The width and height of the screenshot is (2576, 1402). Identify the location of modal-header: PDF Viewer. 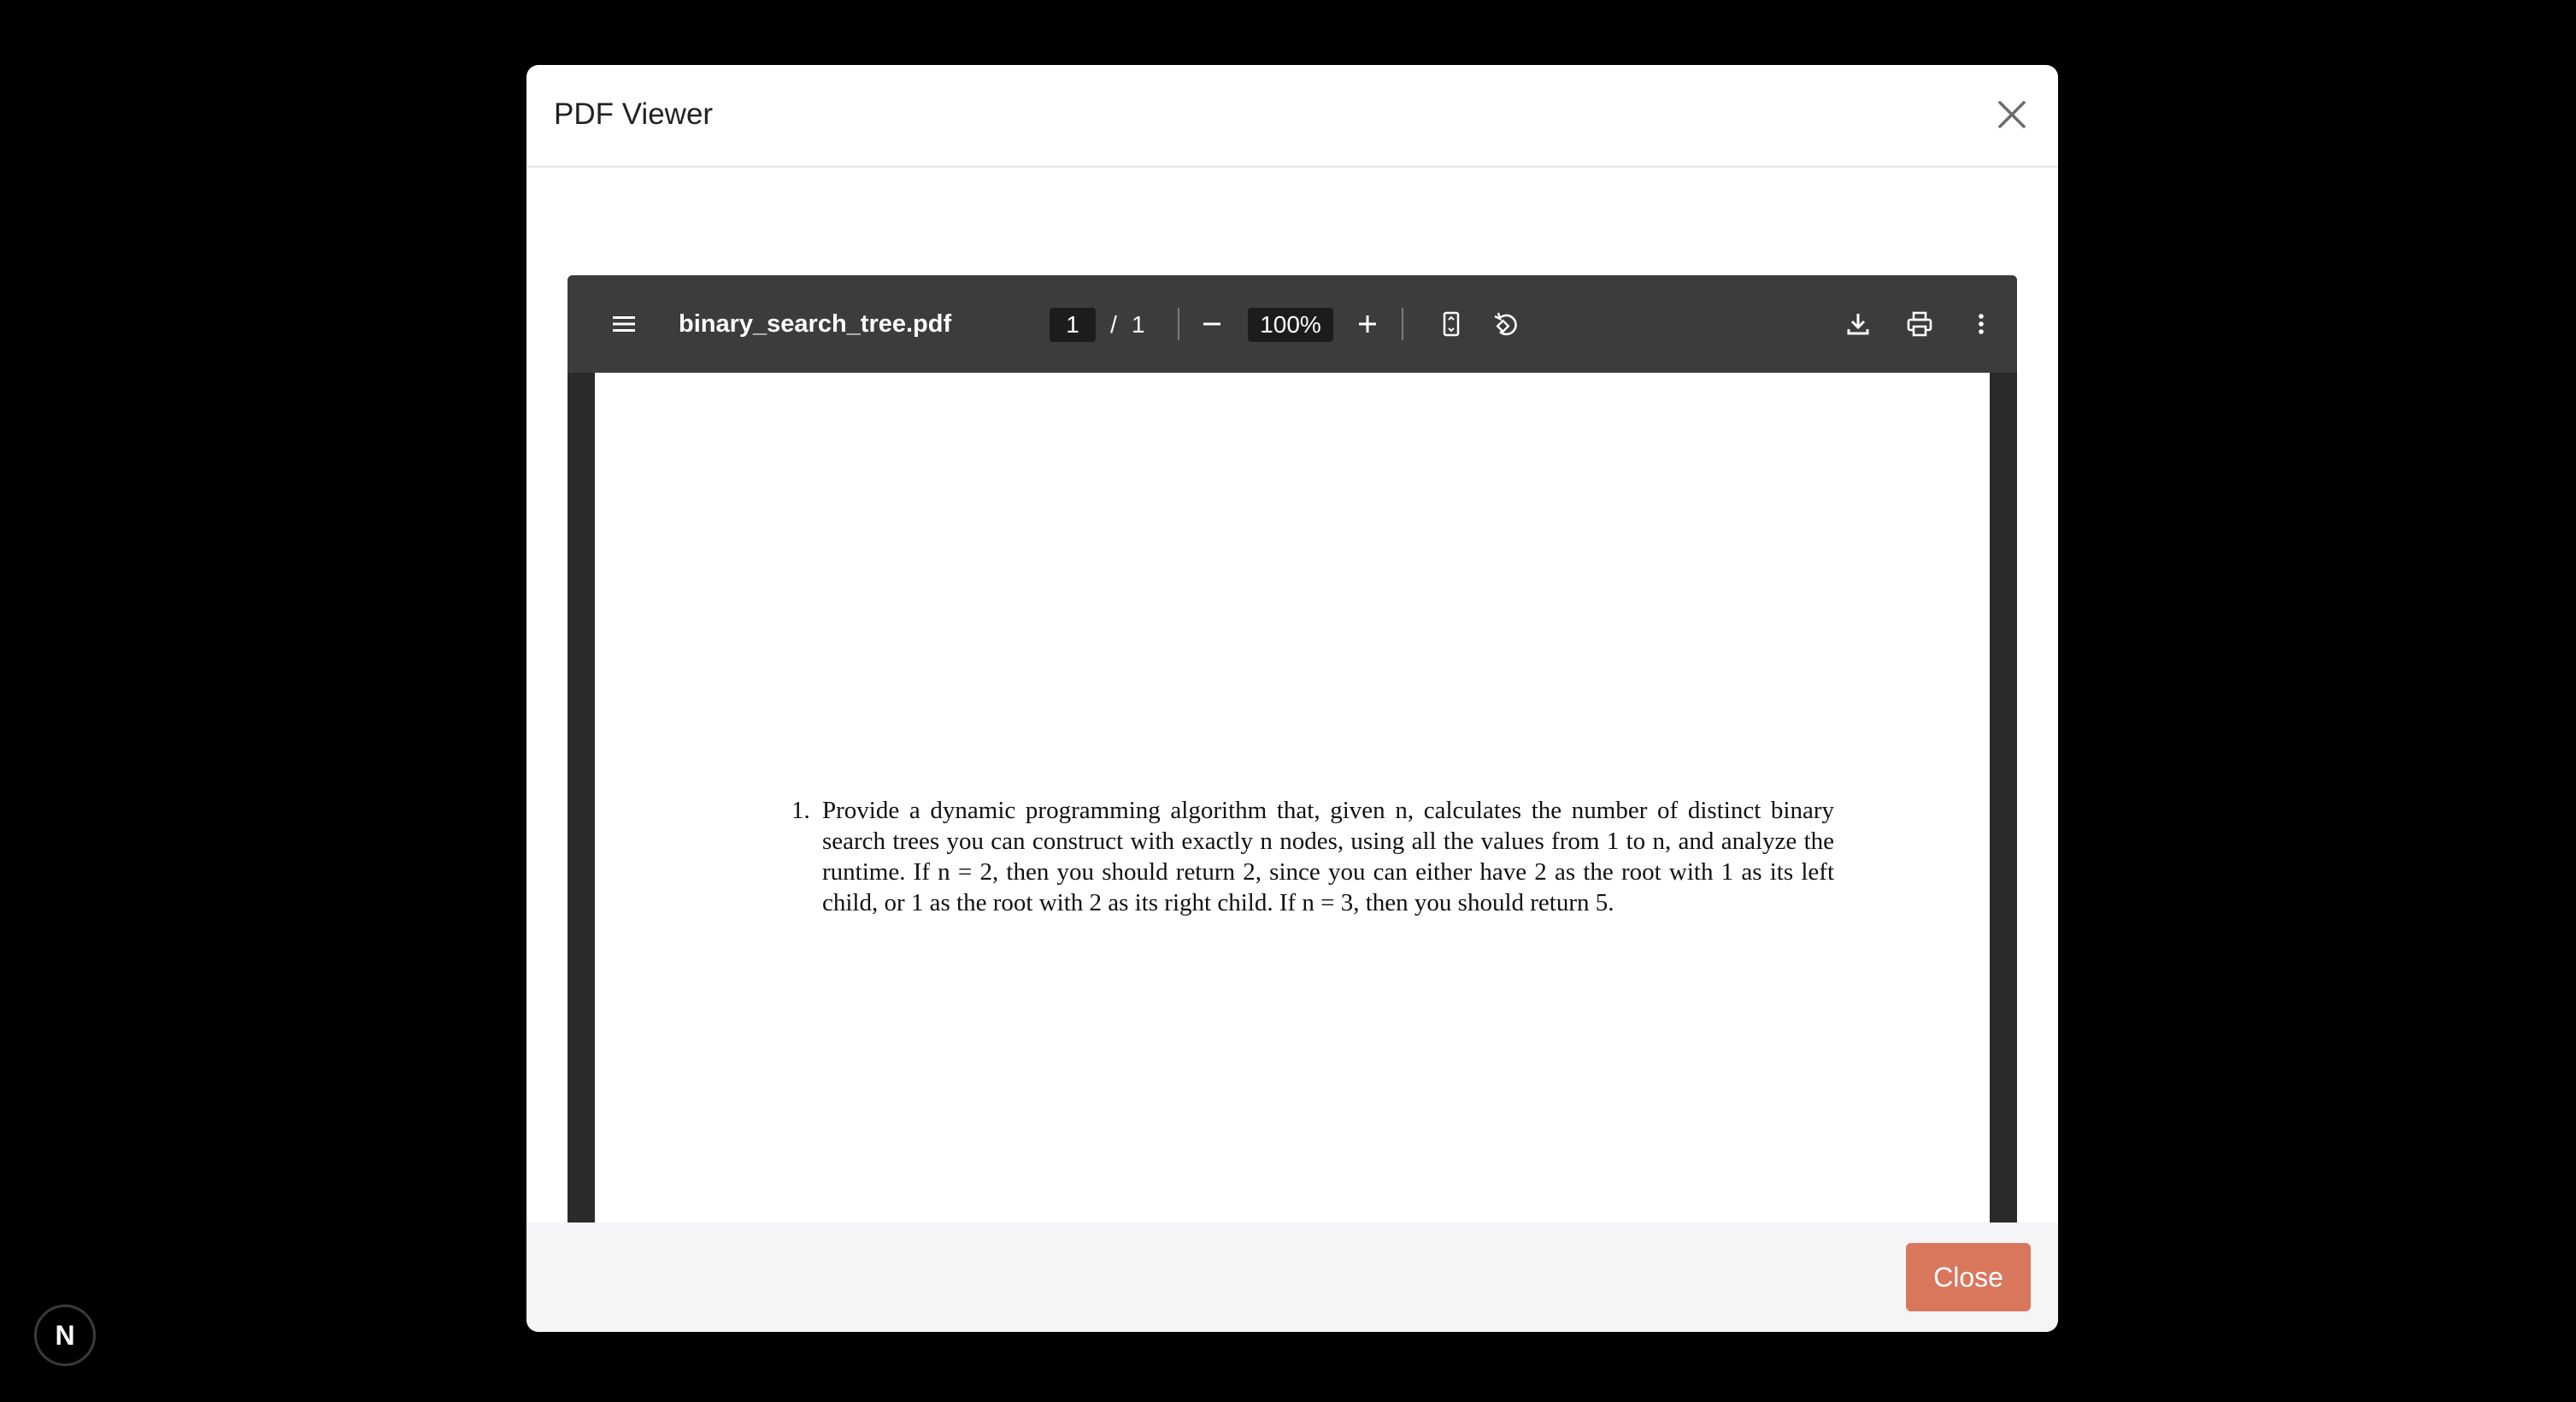
(1292, 116).